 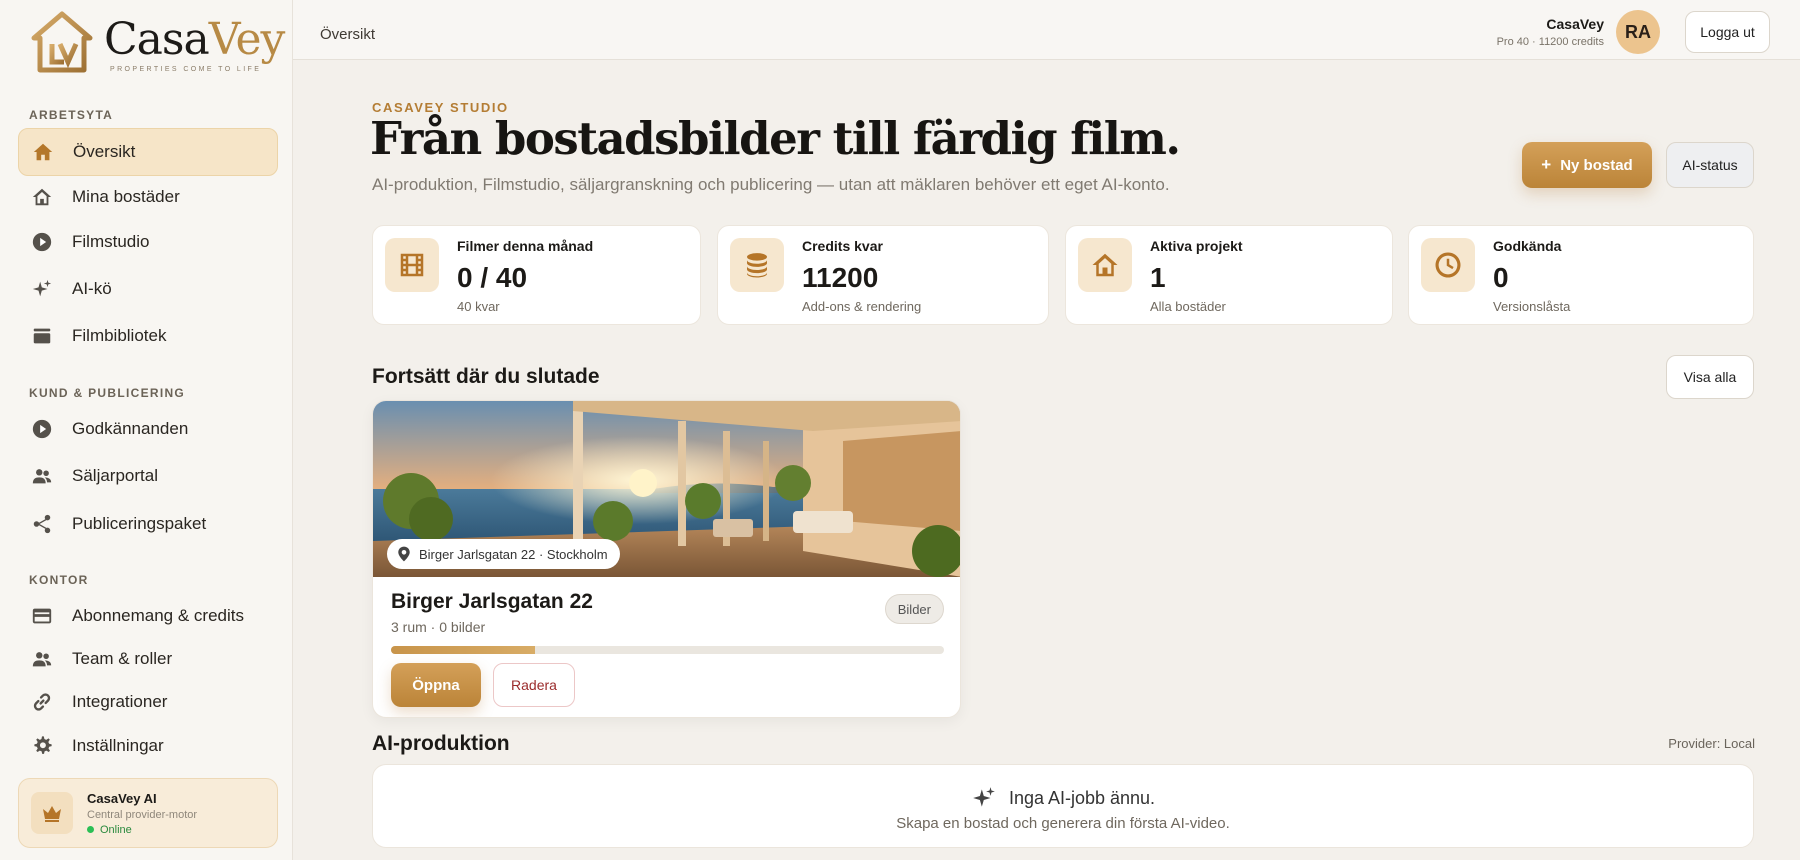 What do you see at coordinates (536, 275) in the screenshot?
I see `stat-card-films: Filmer denna månad 0 / 40 40 kvar` at bounding box center [536, 275].